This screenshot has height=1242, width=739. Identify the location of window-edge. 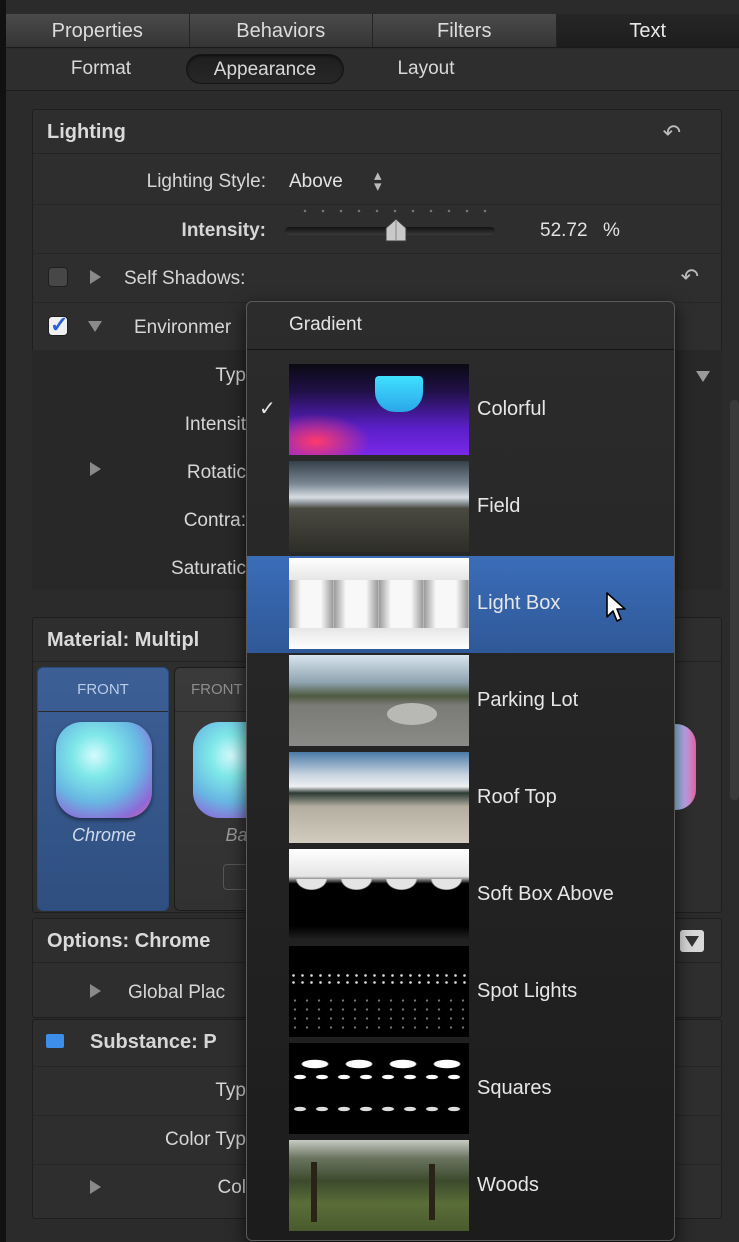
(3, 621).